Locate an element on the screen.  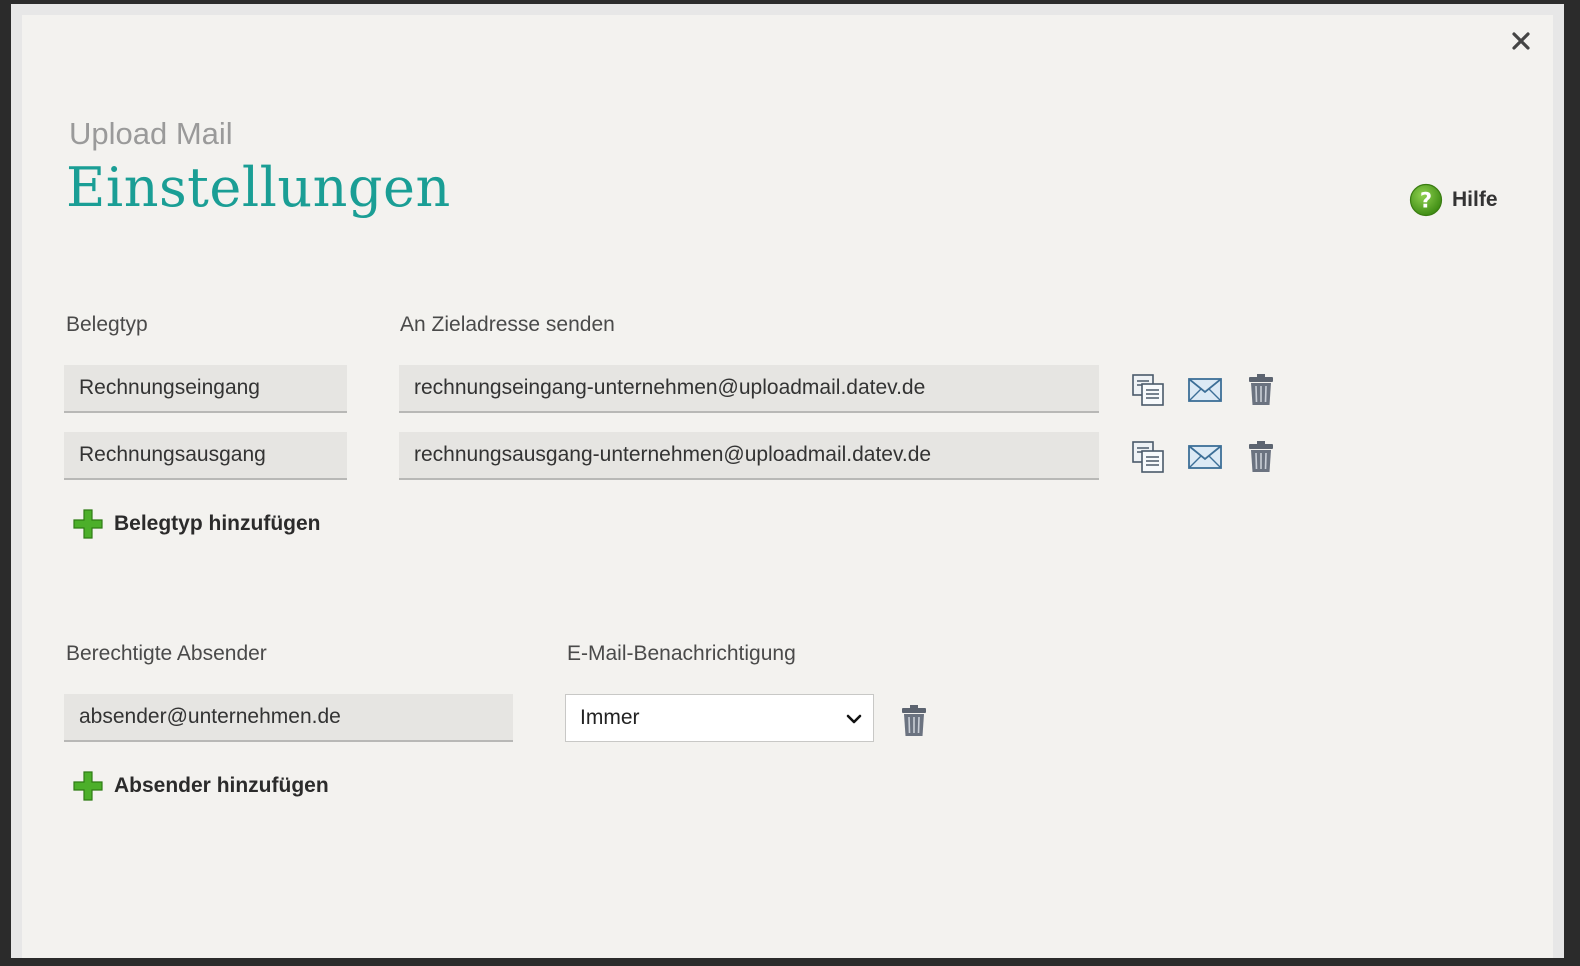
close-icon is located at coordinates (1521, 41).